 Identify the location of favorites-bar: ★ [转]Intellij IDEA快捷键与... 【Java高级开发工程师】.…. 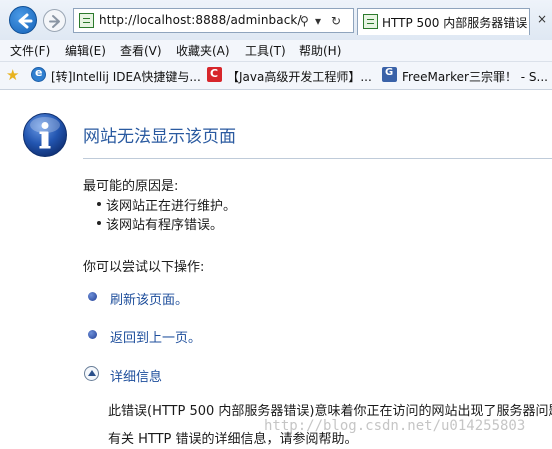
(276, 76).